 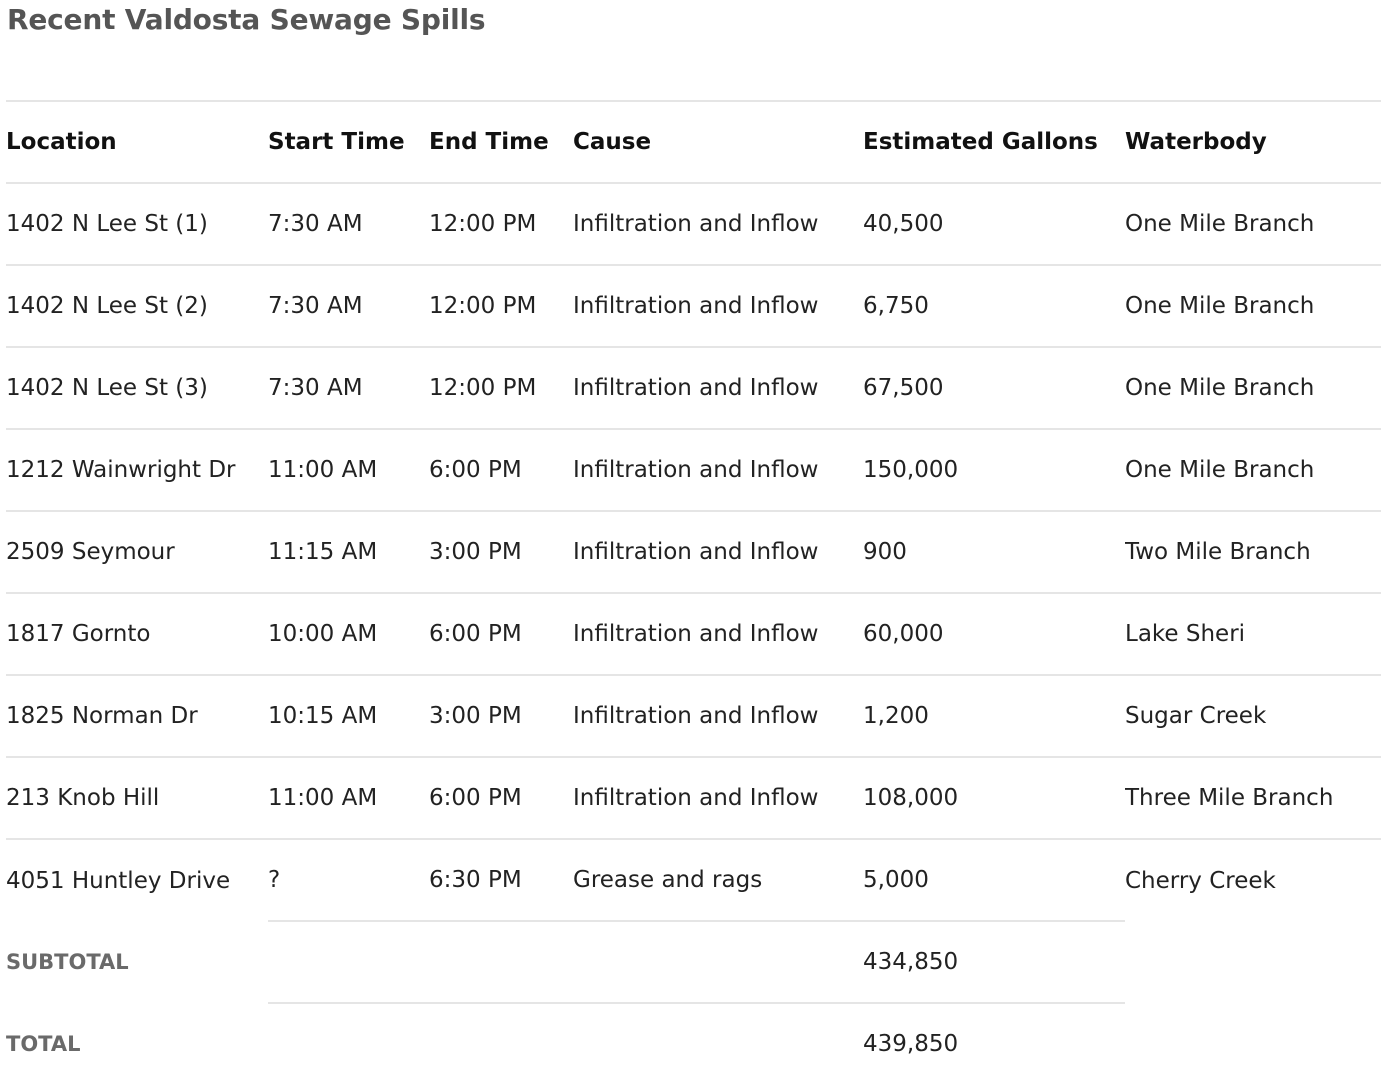 I want to click on column-header-location: Location, so click(x=137, y=141).